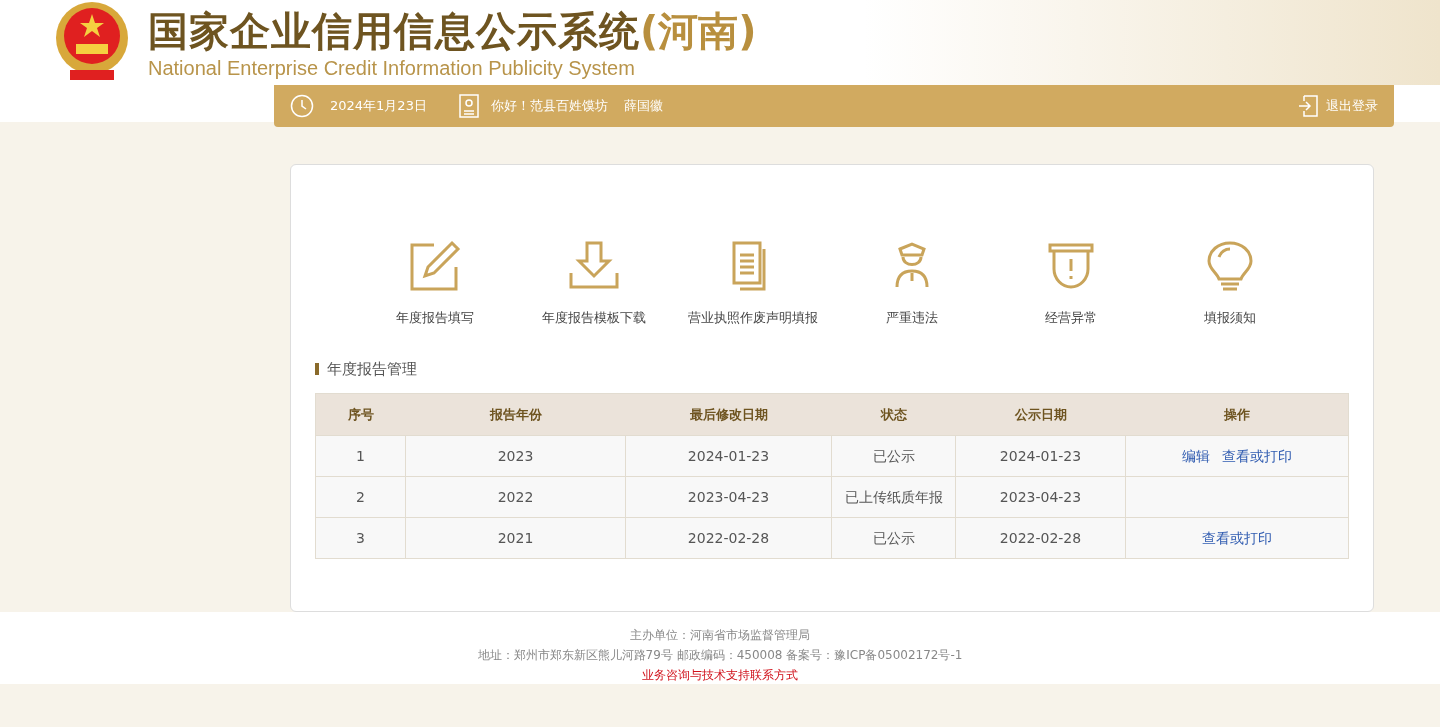  What do you see at coordinates (698, 31) in the screenshot?
I see `region-title: (河南)` at bounding box center [698, 31].